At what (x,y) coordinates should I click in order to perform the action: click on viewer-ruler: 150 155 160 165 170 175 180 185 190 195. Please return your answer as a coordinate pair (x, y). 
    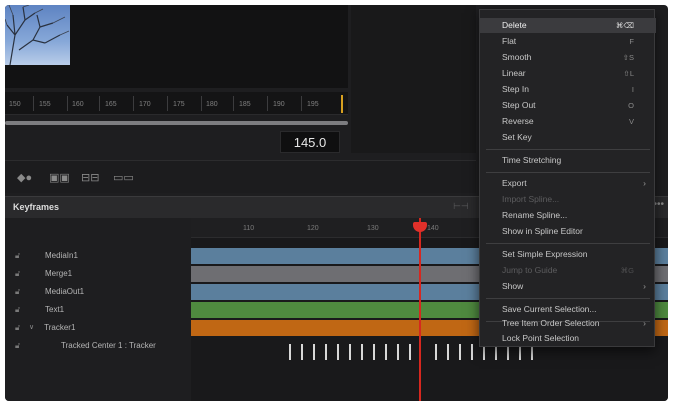
    Looking at the image, I should click on (176, 103).